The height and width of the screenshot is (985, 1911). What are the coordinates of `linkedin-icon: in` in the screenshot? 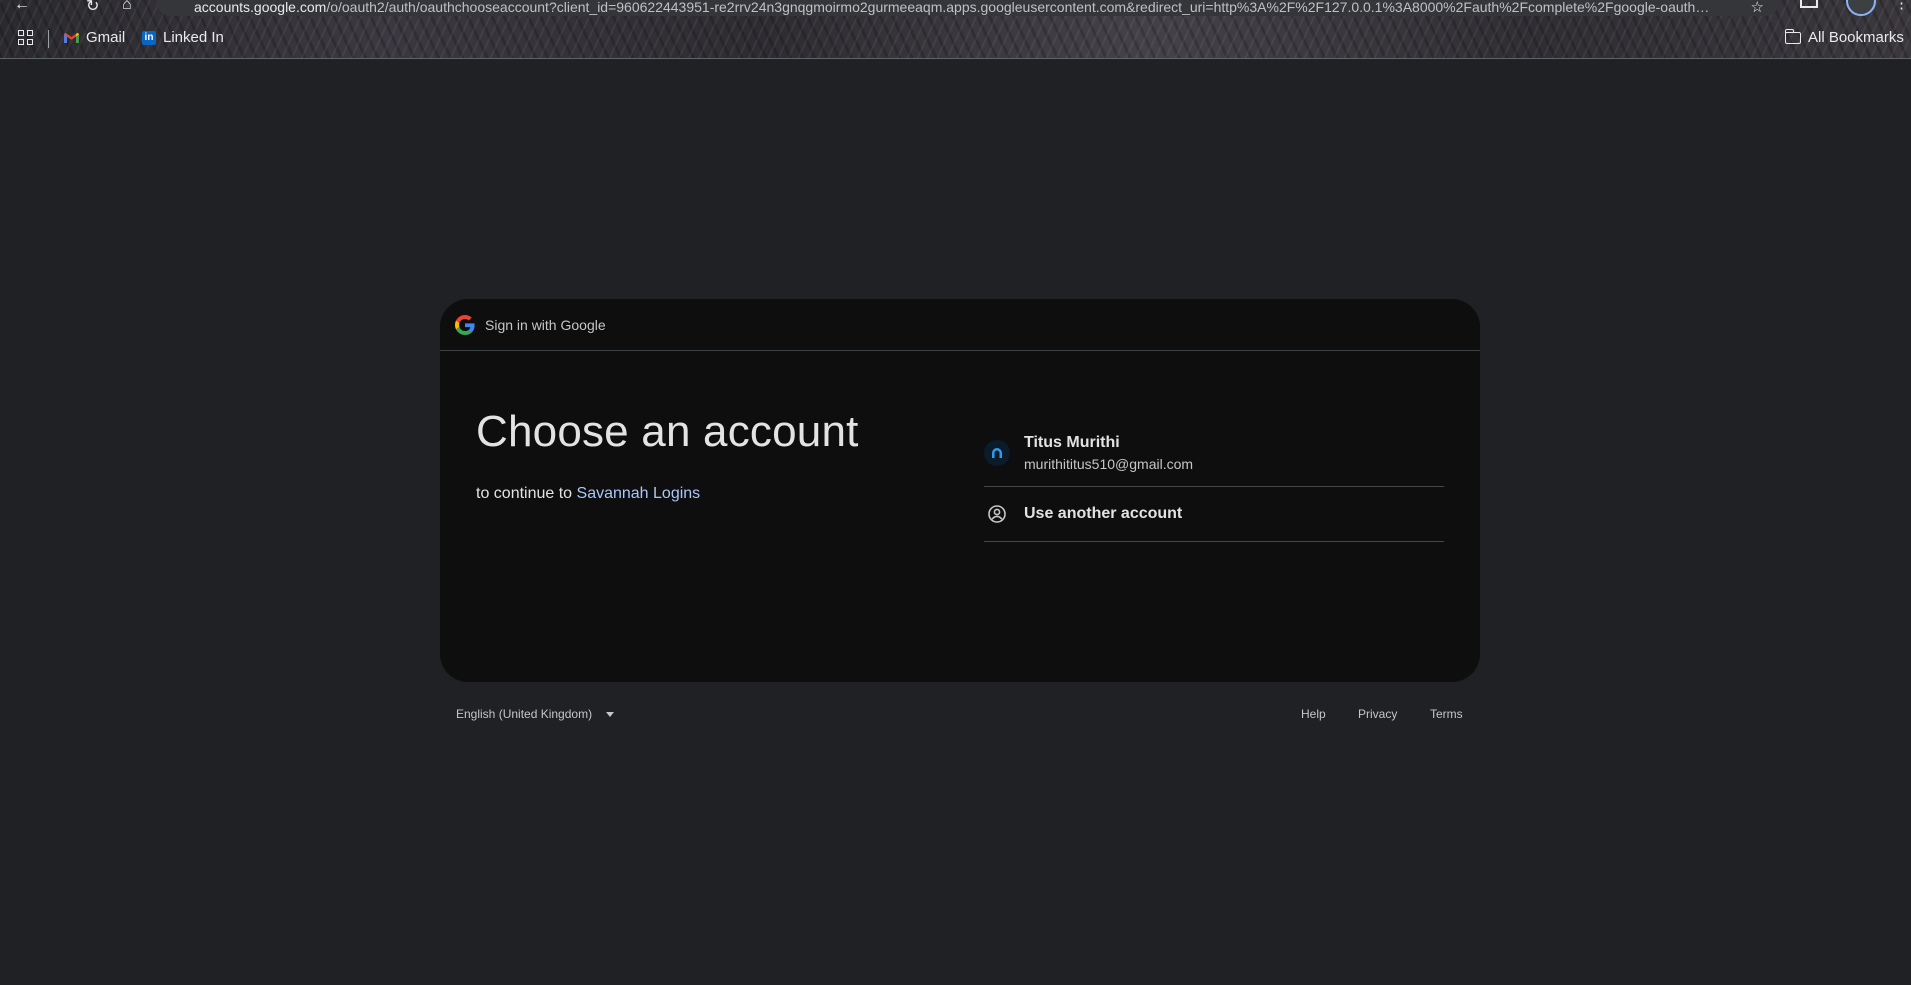 It's located at (149, 37).